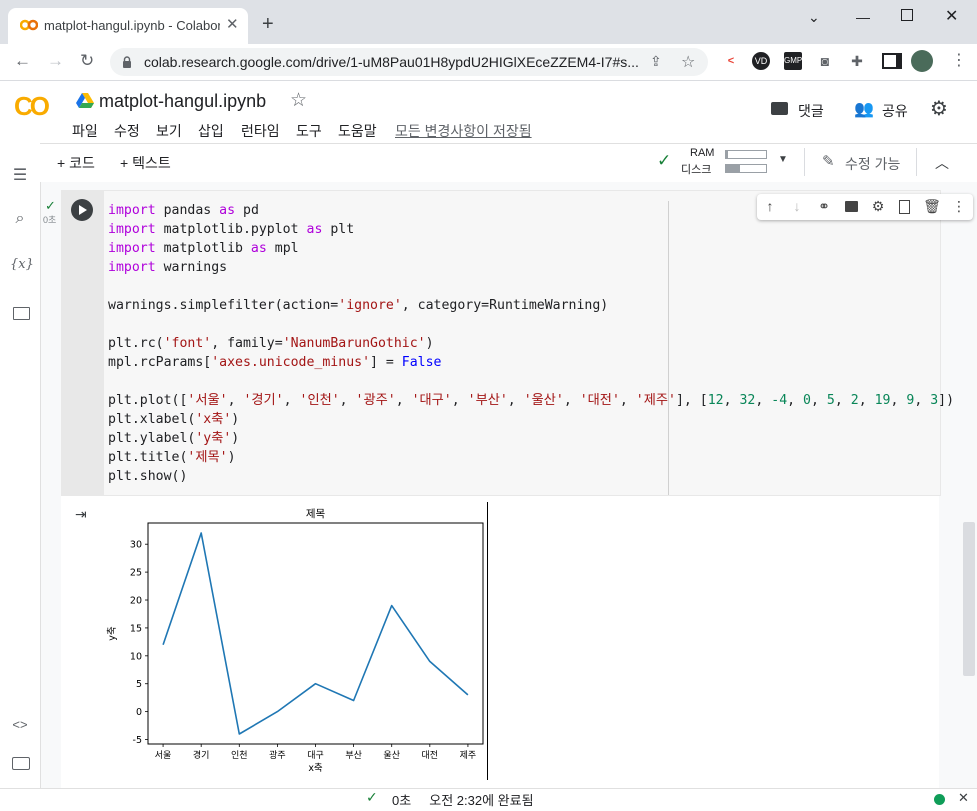 This screenshot has height=811, width=977. I want to click on line-chart: 제목 -5 0 5 10 15 20 25 30 서울 경기 인천 광주 대구 부산 울산 대전 제주 x축 y축, so click(295, 641).